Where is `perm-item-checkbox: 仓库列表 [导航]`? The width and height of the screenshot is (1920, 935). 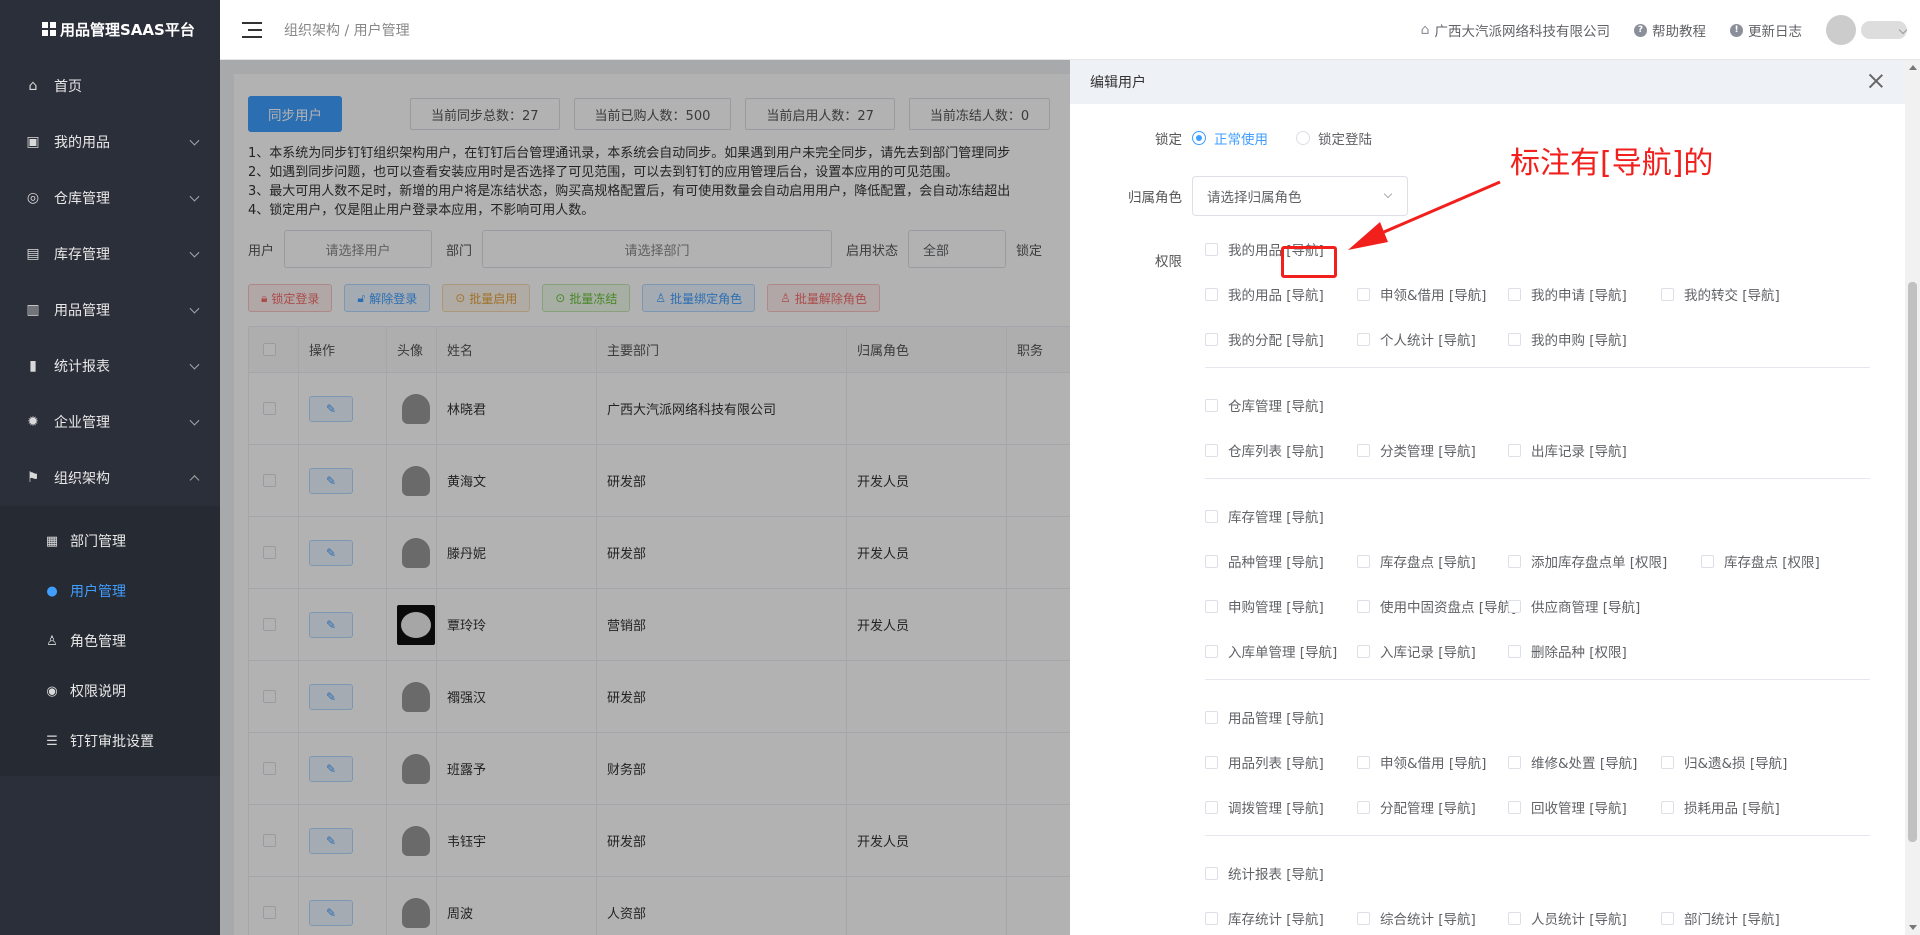 perm-item-checkbox: 仓库列表 [导航] is located at coordinates (1264, 450).